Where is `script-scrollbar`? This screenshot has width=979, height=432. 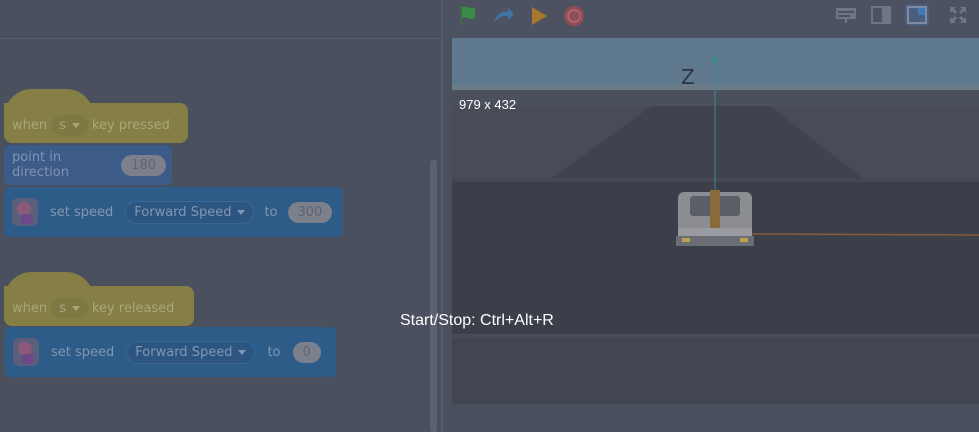
script-scrollbar is located at coordinates (433, 296).